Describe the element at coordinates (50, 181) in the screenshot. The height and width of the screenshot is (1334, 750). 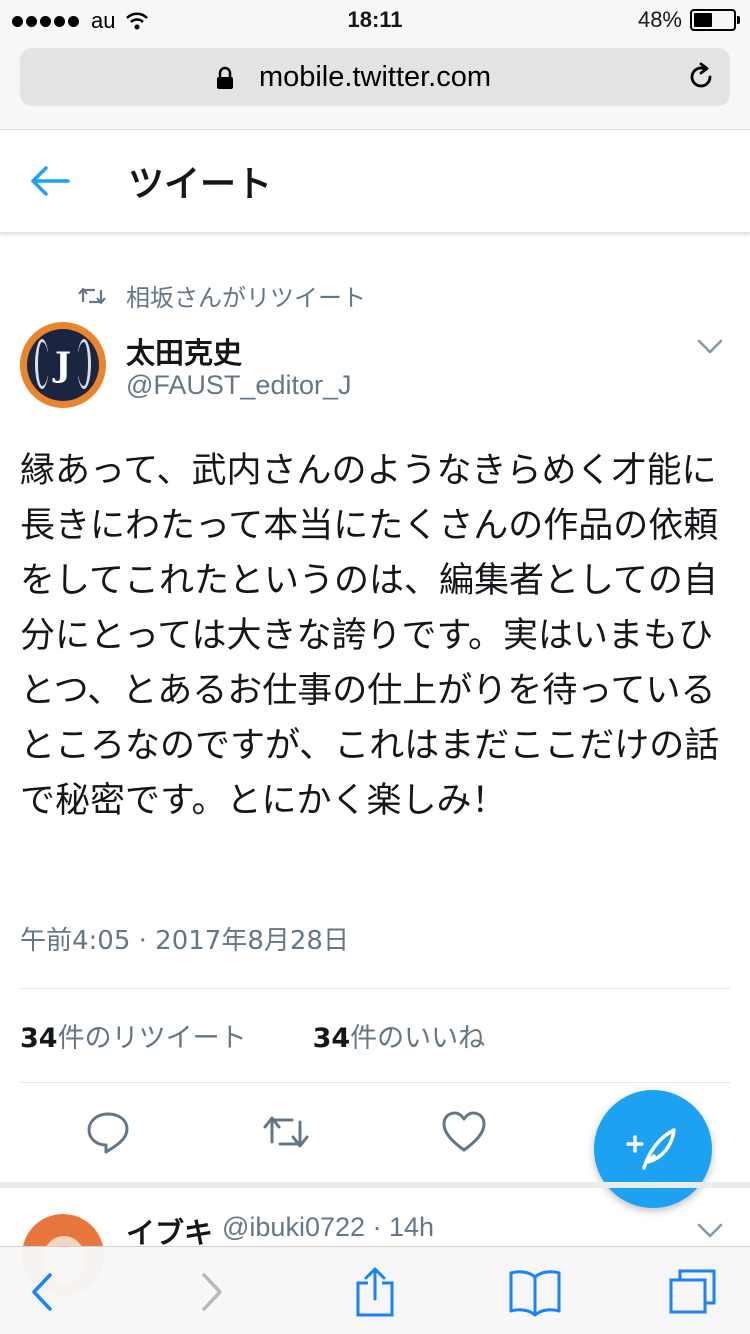
I see `arrow-left-icon` at that location.